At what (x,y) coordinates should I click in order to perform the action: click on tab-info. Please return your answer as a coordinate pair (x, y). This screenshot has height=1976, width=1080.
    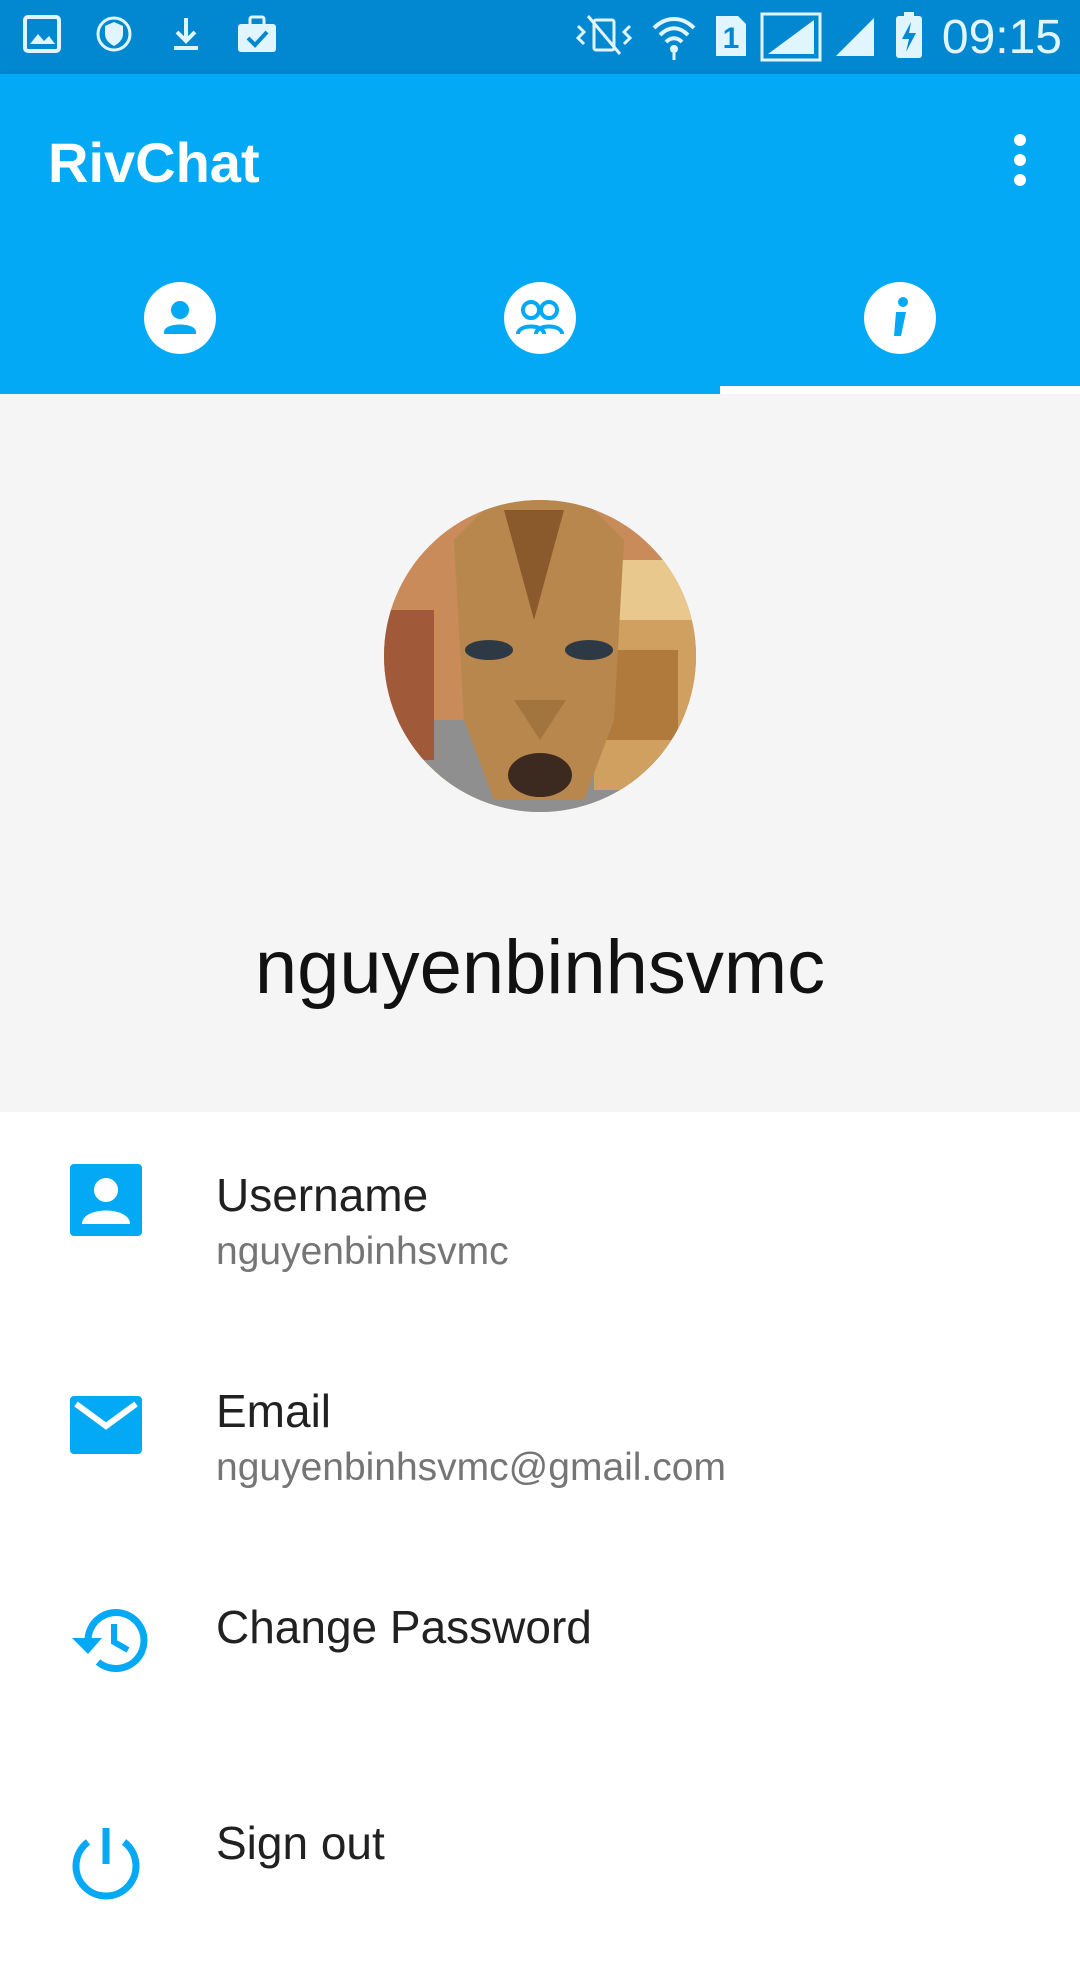
    Looking at the image, I should click on (900, 334).